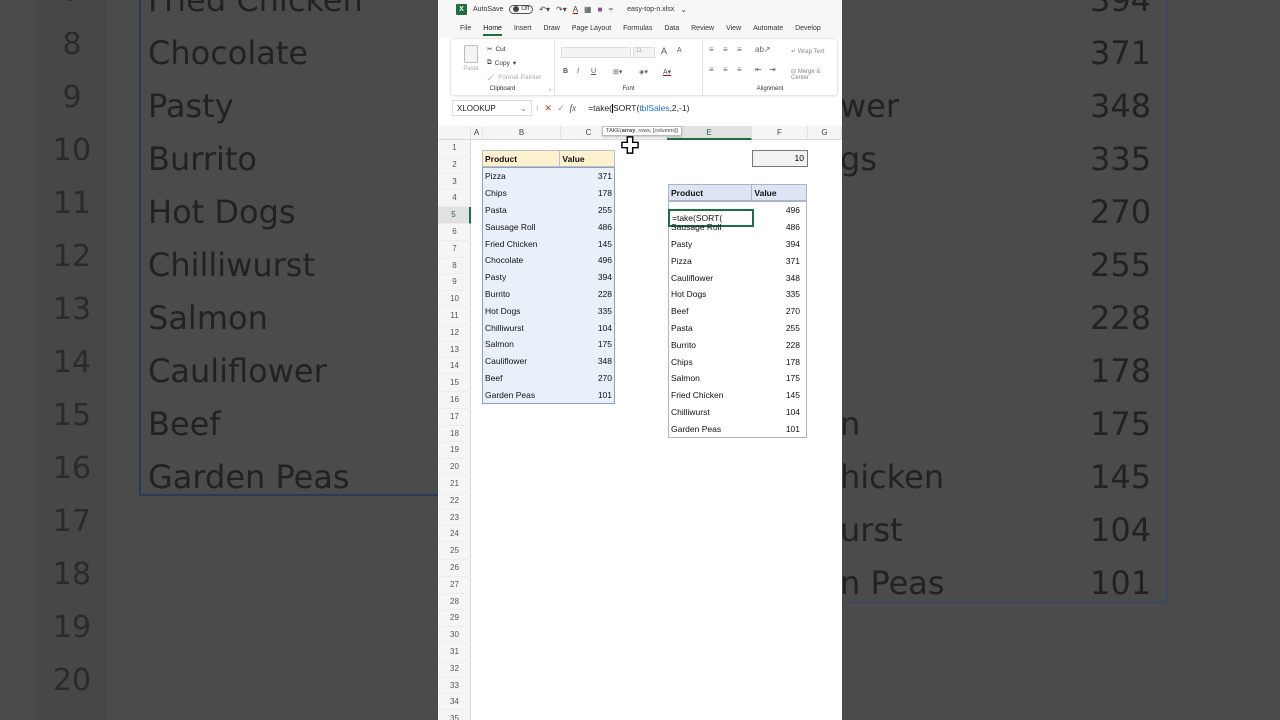 The width and height of the screenshot is (1280, 720). What do you see at coordinates (454, 182) in the screenshot?
I see `row-header-3: 3` at bounding box center [454, 182].